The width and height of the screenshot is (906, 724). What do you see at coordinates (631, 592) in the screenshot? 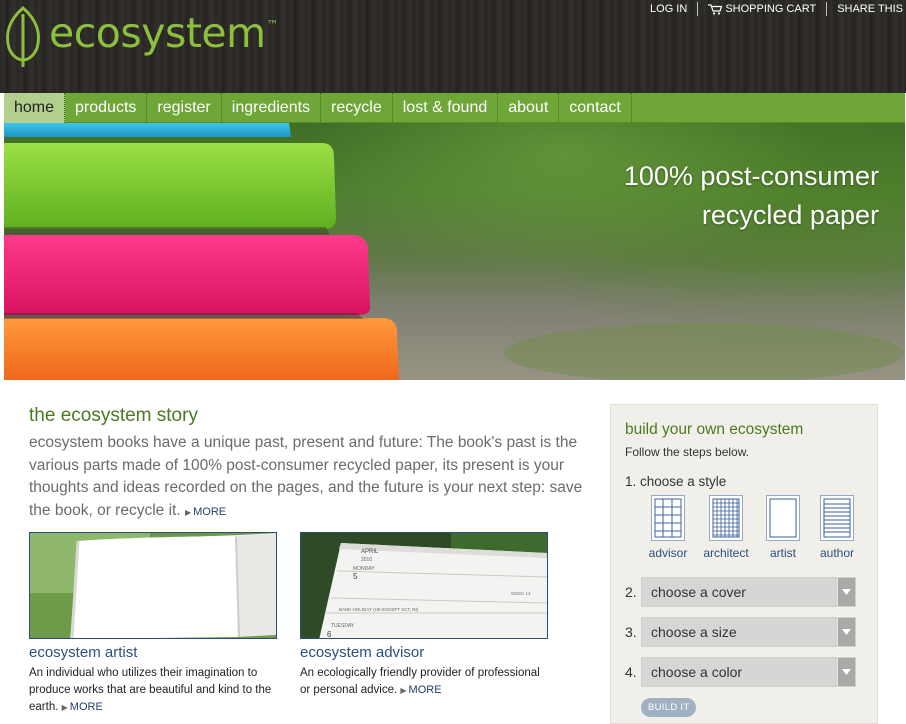
I see `step-number: 2.` at bounding box center [631, 592].